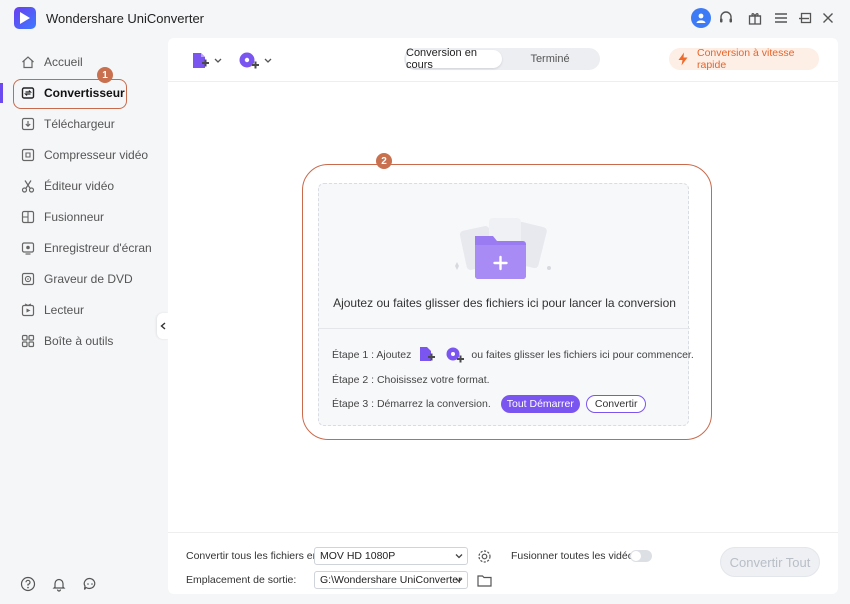  What do you see at coordinates (84, 155) in the screenshot?
I see `sidebar-item-compresseur-video: Compresseur vidéo` at bounding box center [84, 155].